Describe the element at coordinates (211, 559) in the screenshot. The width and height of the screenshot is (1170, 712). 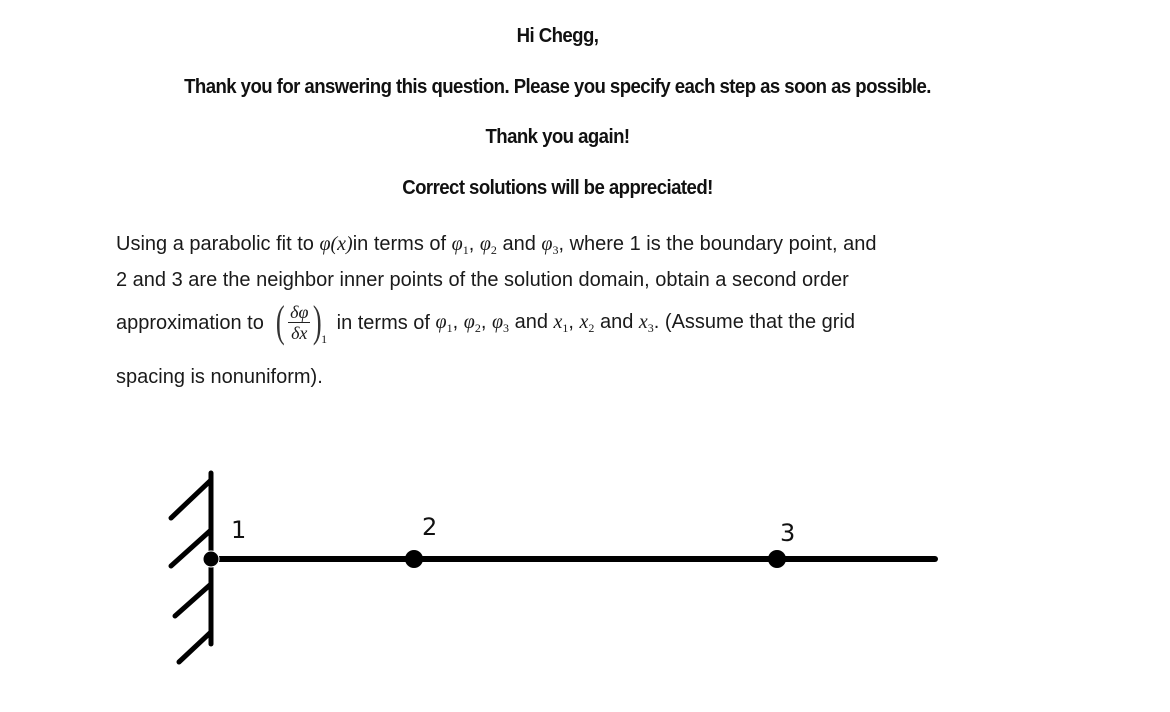
I see `node-1-point` at that location.